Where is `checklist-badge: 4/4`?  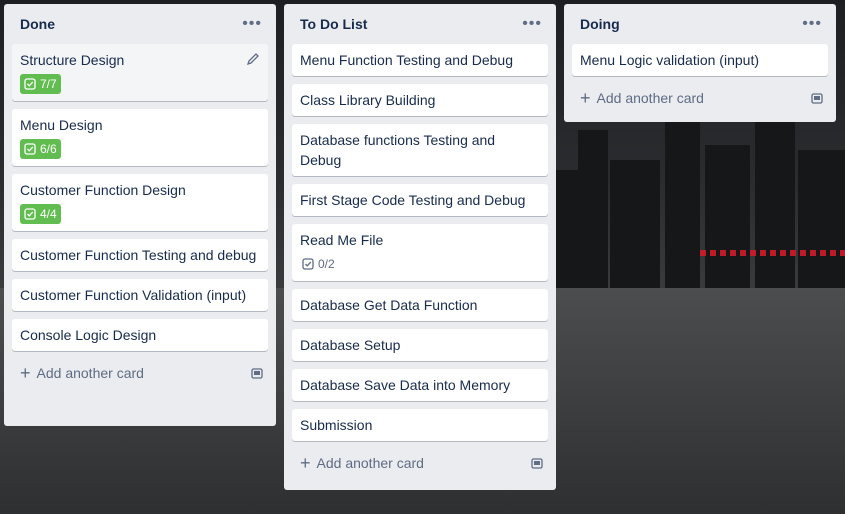
checklist-badge: 4/4 is located at coordinates (40, 214).